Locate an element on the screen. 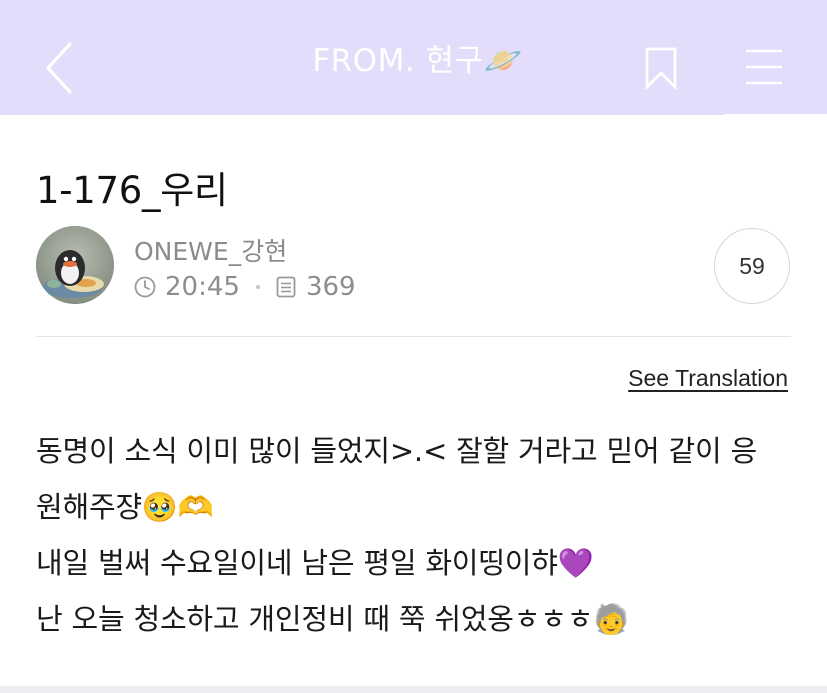 The height and width of the screenshot is (693, 827). hamburger-menu-icon is located at coordinates (764, 67).